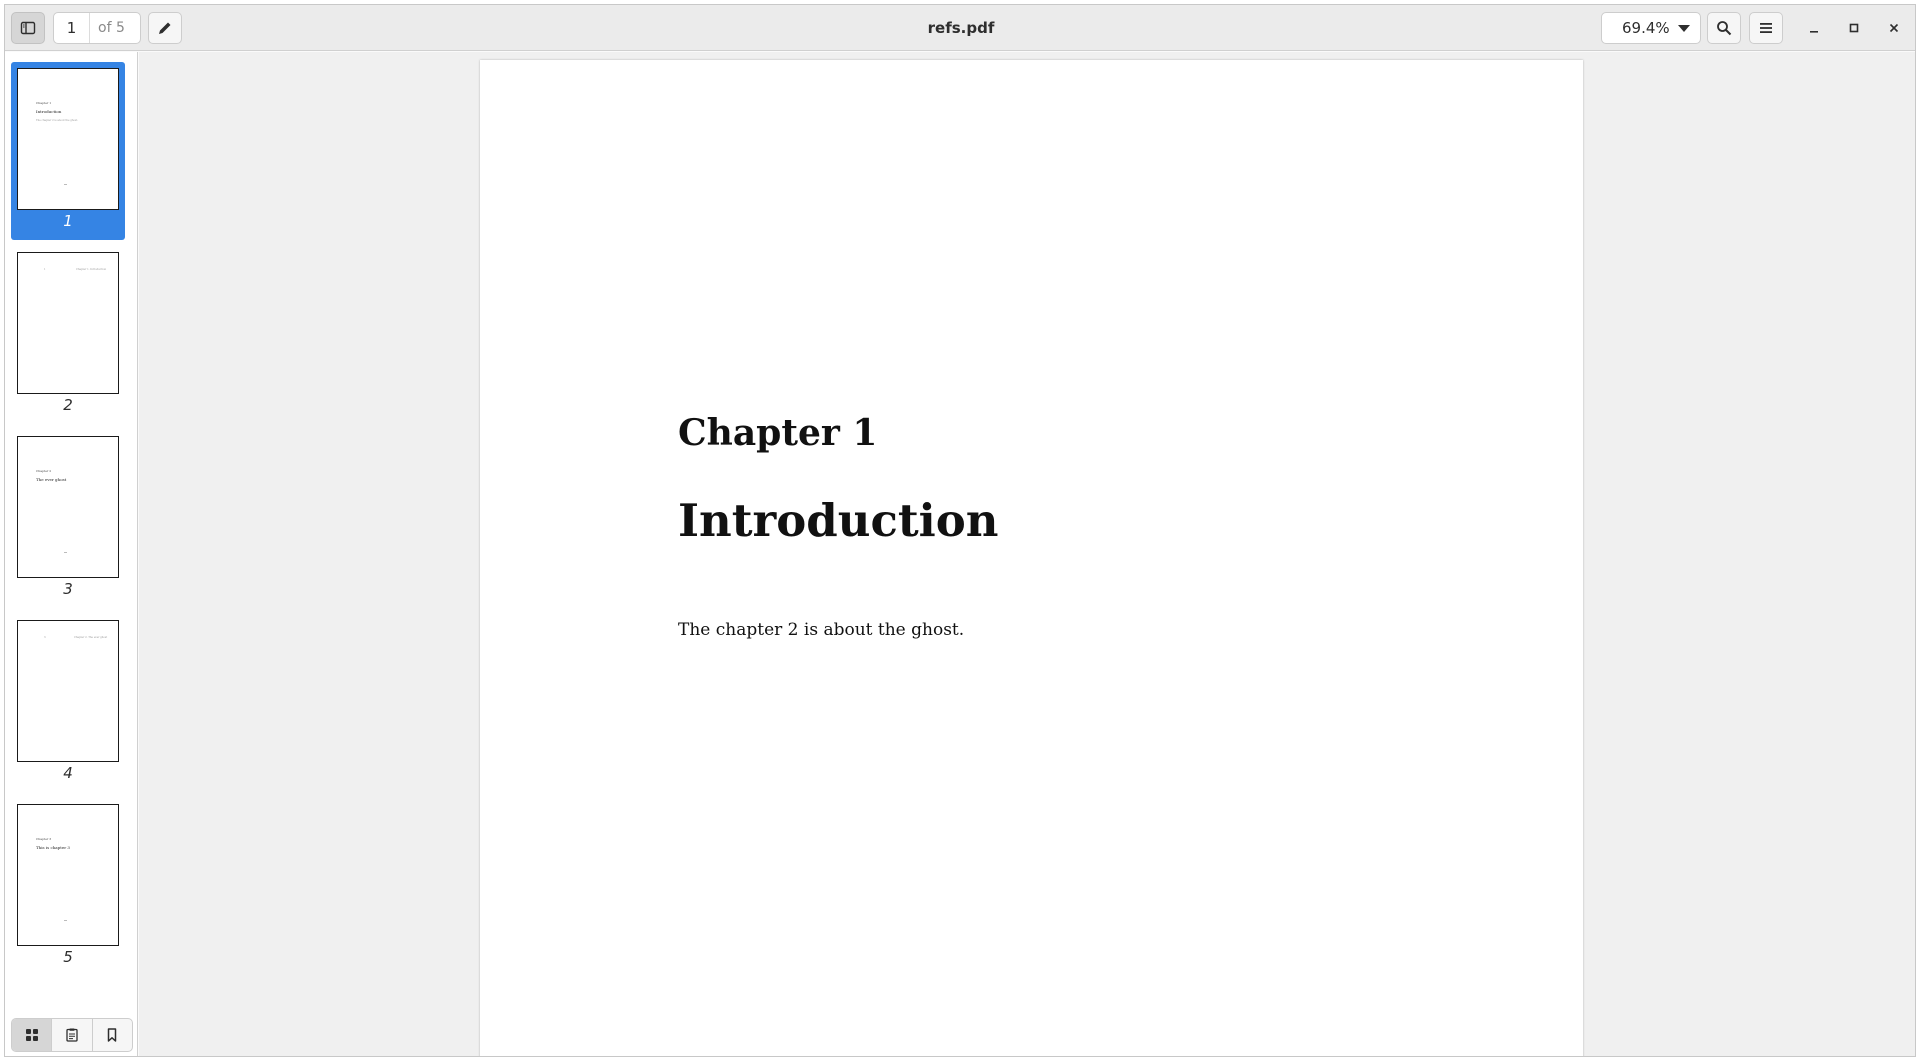 The width and height of the screenshot is (1920, 1061). Describe the element at coordinates (68, 405) in the screenshot. I see `thumbnail-label: 2` at that location.